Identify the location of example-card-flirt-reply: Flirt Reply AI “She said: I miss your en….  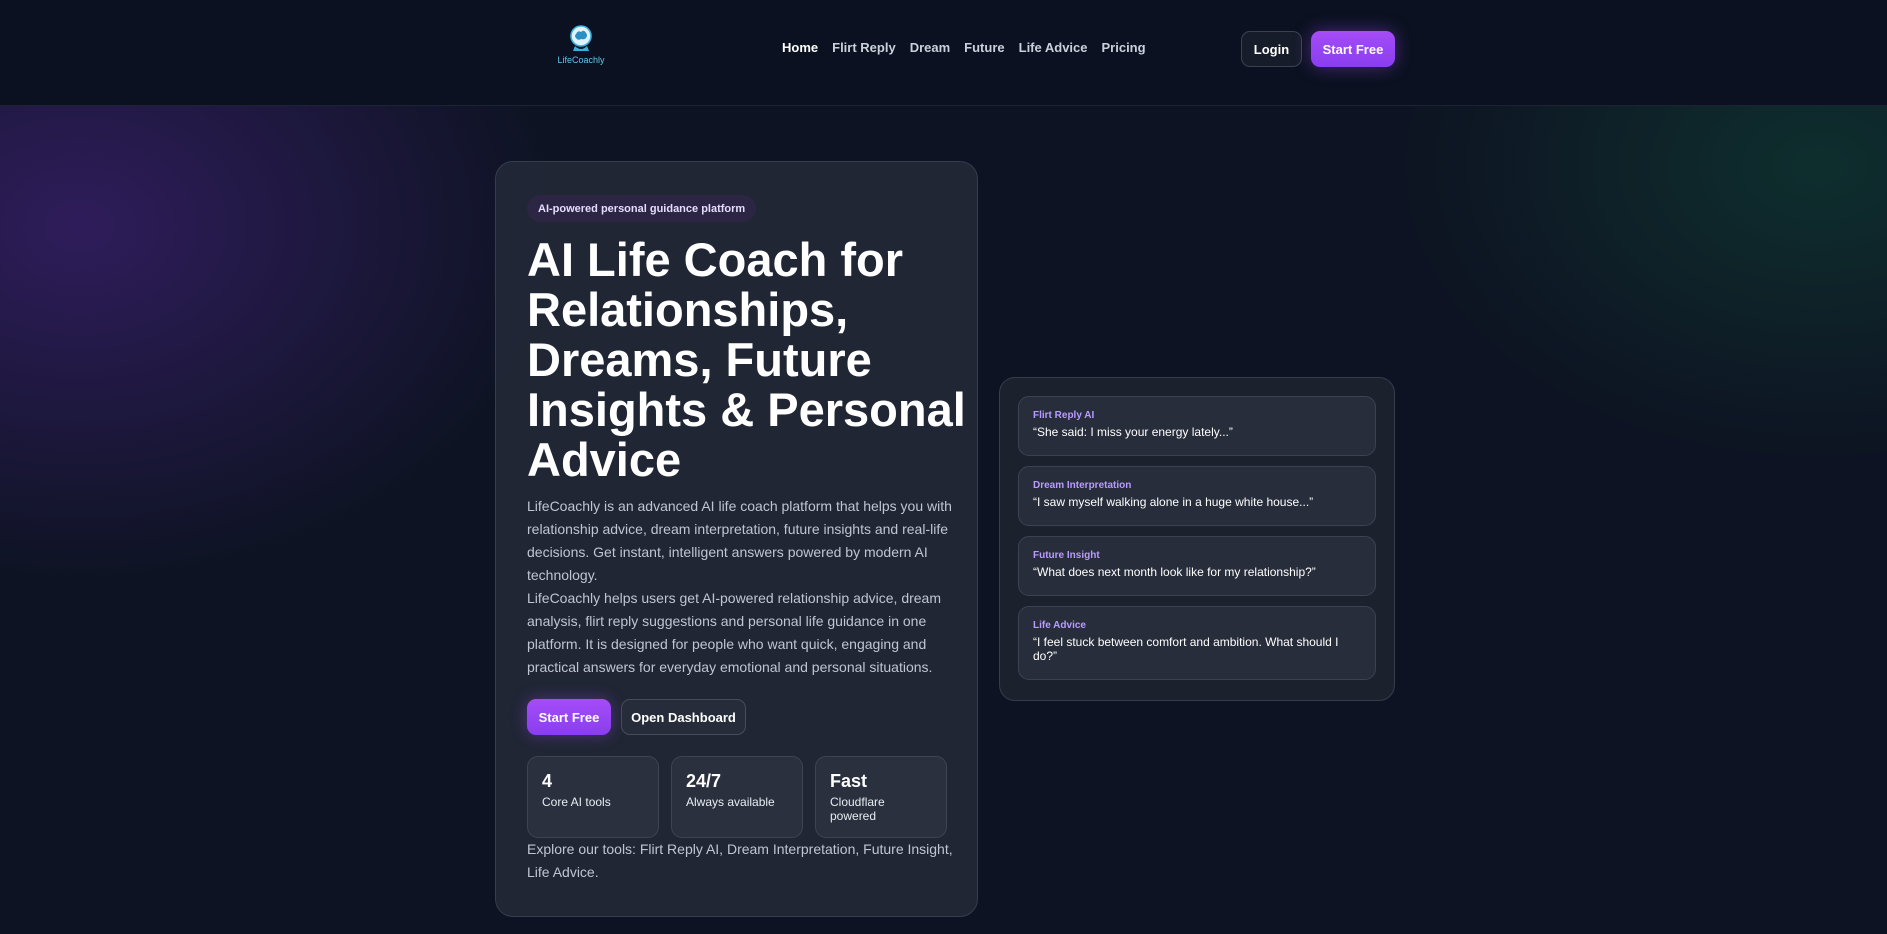
(1197, 426).